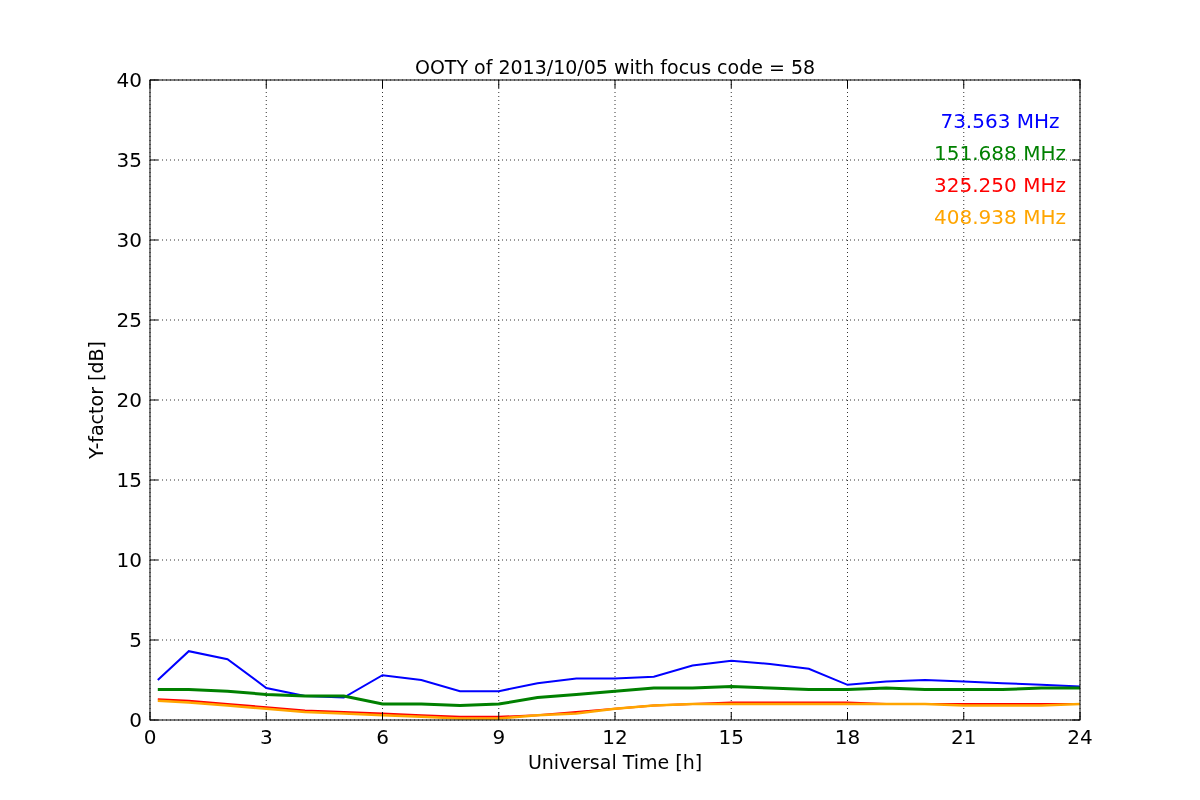 The image size is (1200, 800). I want to click on x-tick-label: 12, so click(615, 737).